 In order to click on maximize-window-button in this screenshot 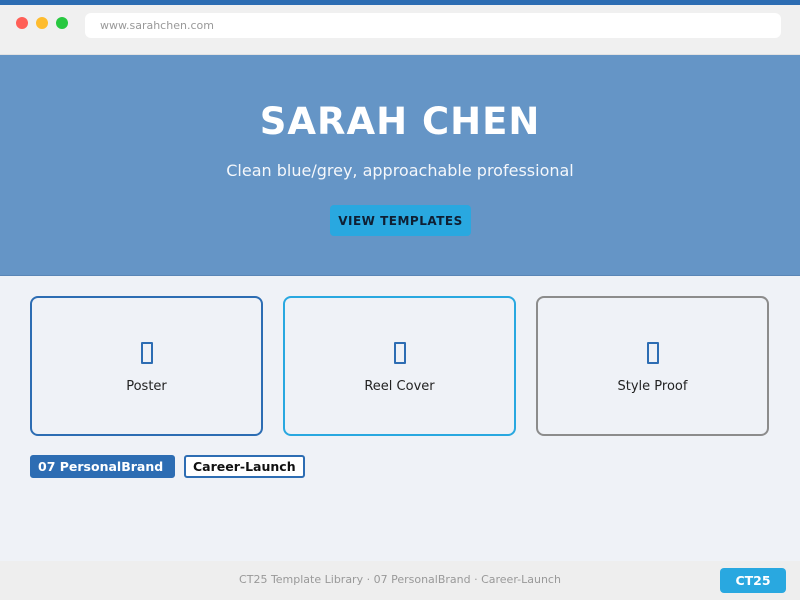, I will do `click(62, 23)`.